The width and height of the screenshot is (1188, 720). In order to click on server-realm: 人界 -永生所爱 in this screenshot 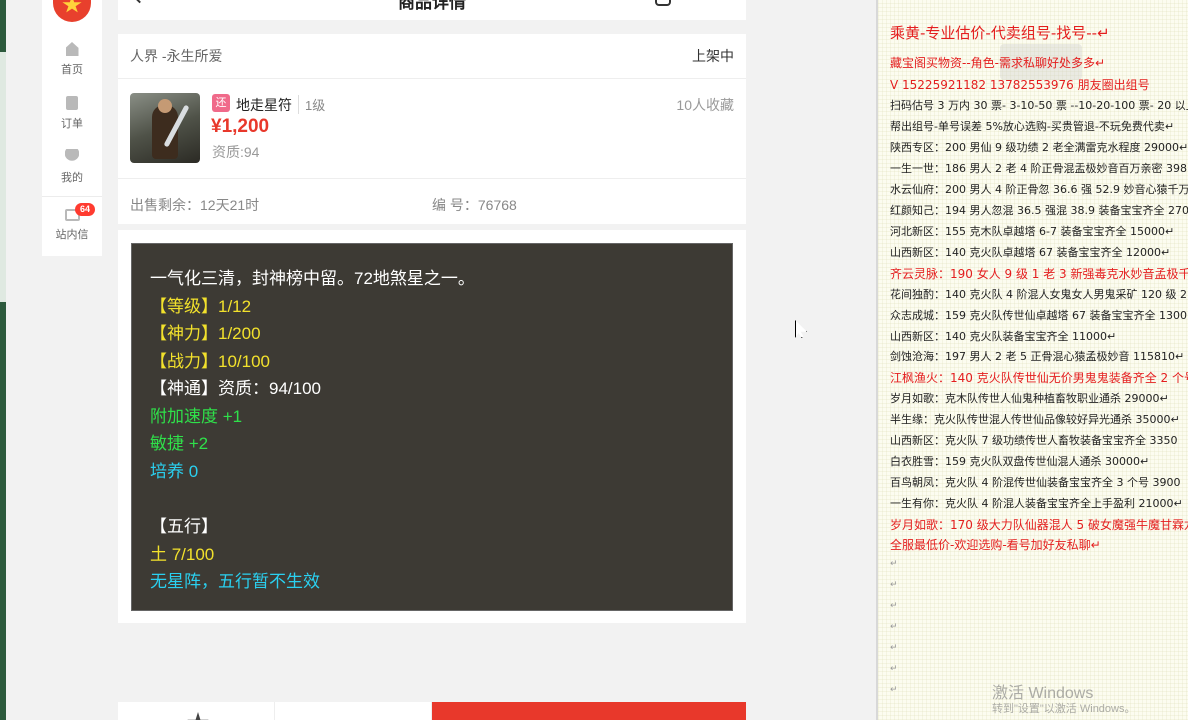, I will do `click(176, 56)`.